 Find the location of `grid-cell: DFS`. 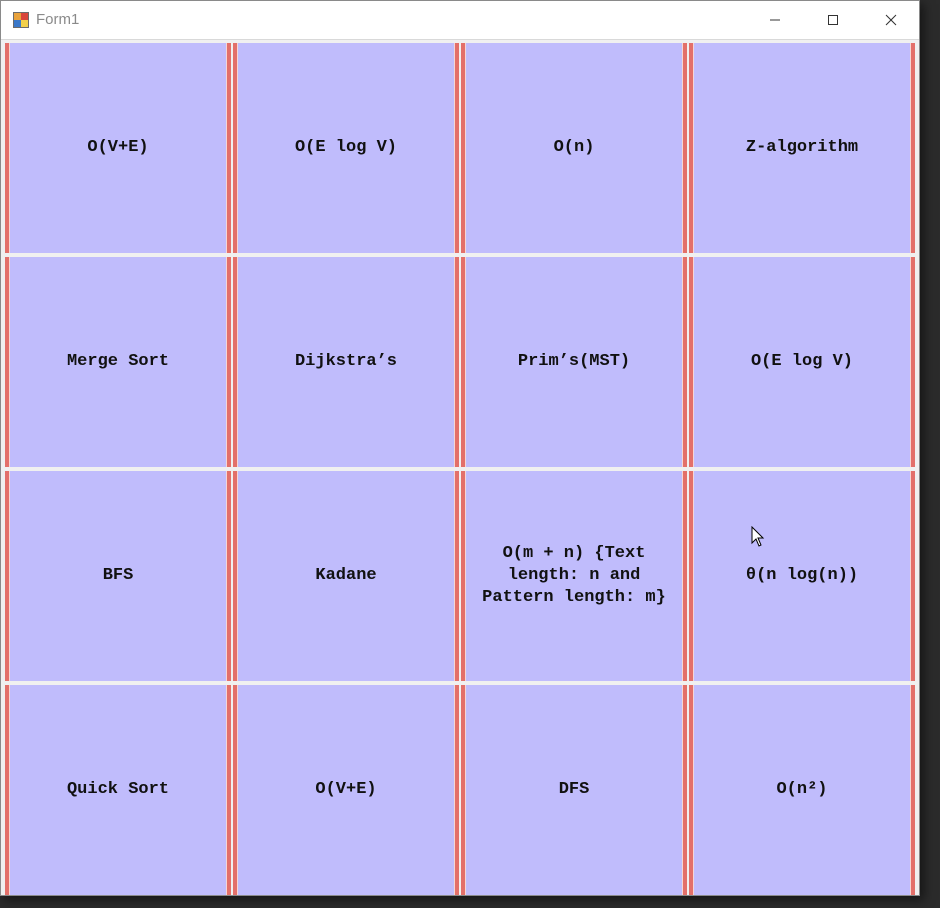

grid-cell: DFS is located at coordinates (574, 790).